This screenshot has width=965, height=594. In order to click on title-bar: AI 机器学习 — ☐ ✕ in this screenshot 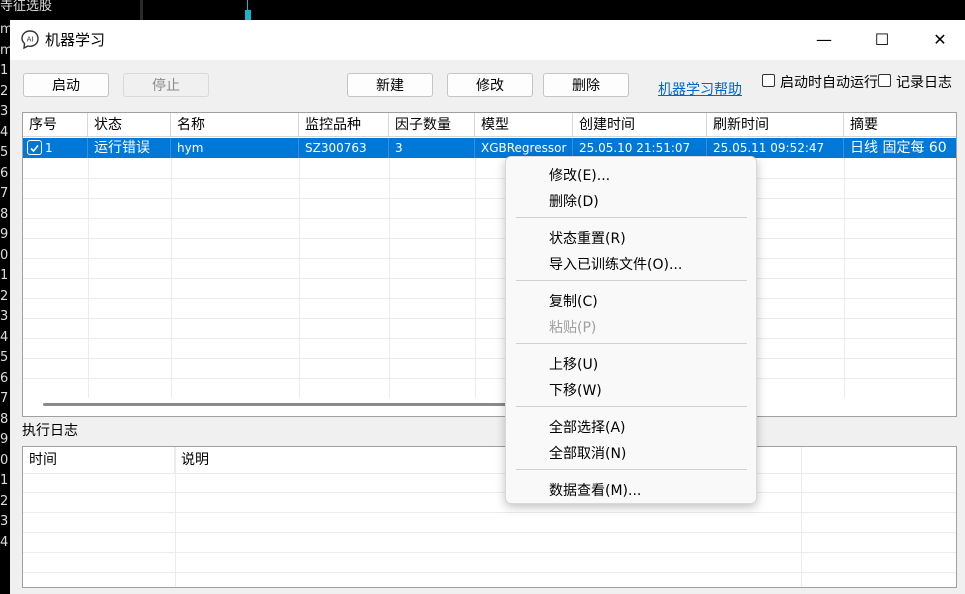, I will do `click(487, 40)`.